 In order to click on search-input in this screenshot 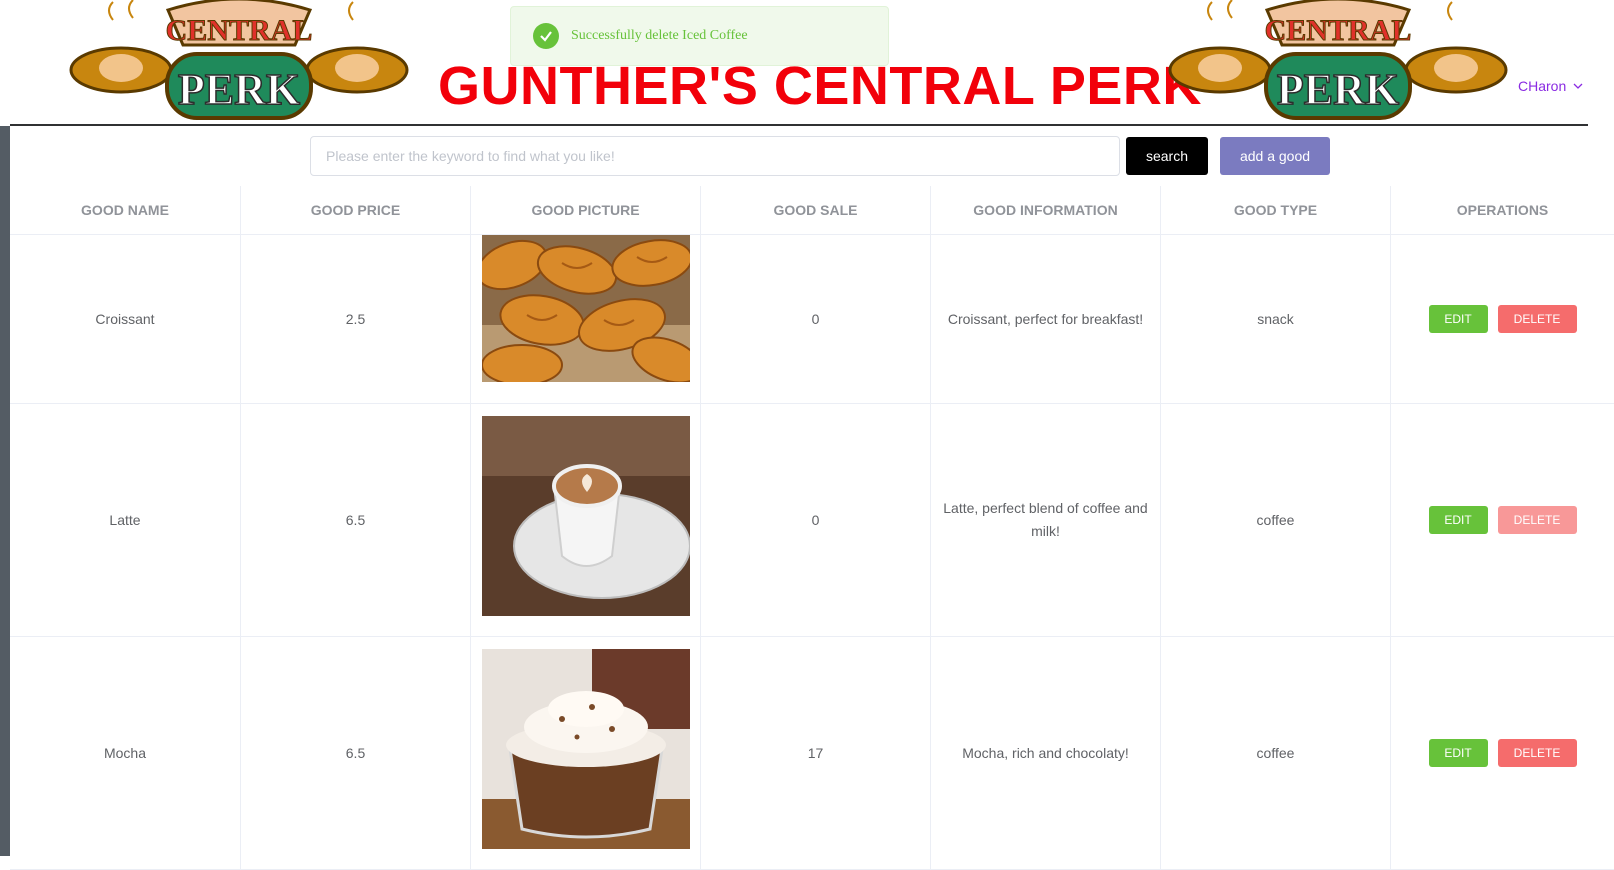, I will do `click(715, 156)`.